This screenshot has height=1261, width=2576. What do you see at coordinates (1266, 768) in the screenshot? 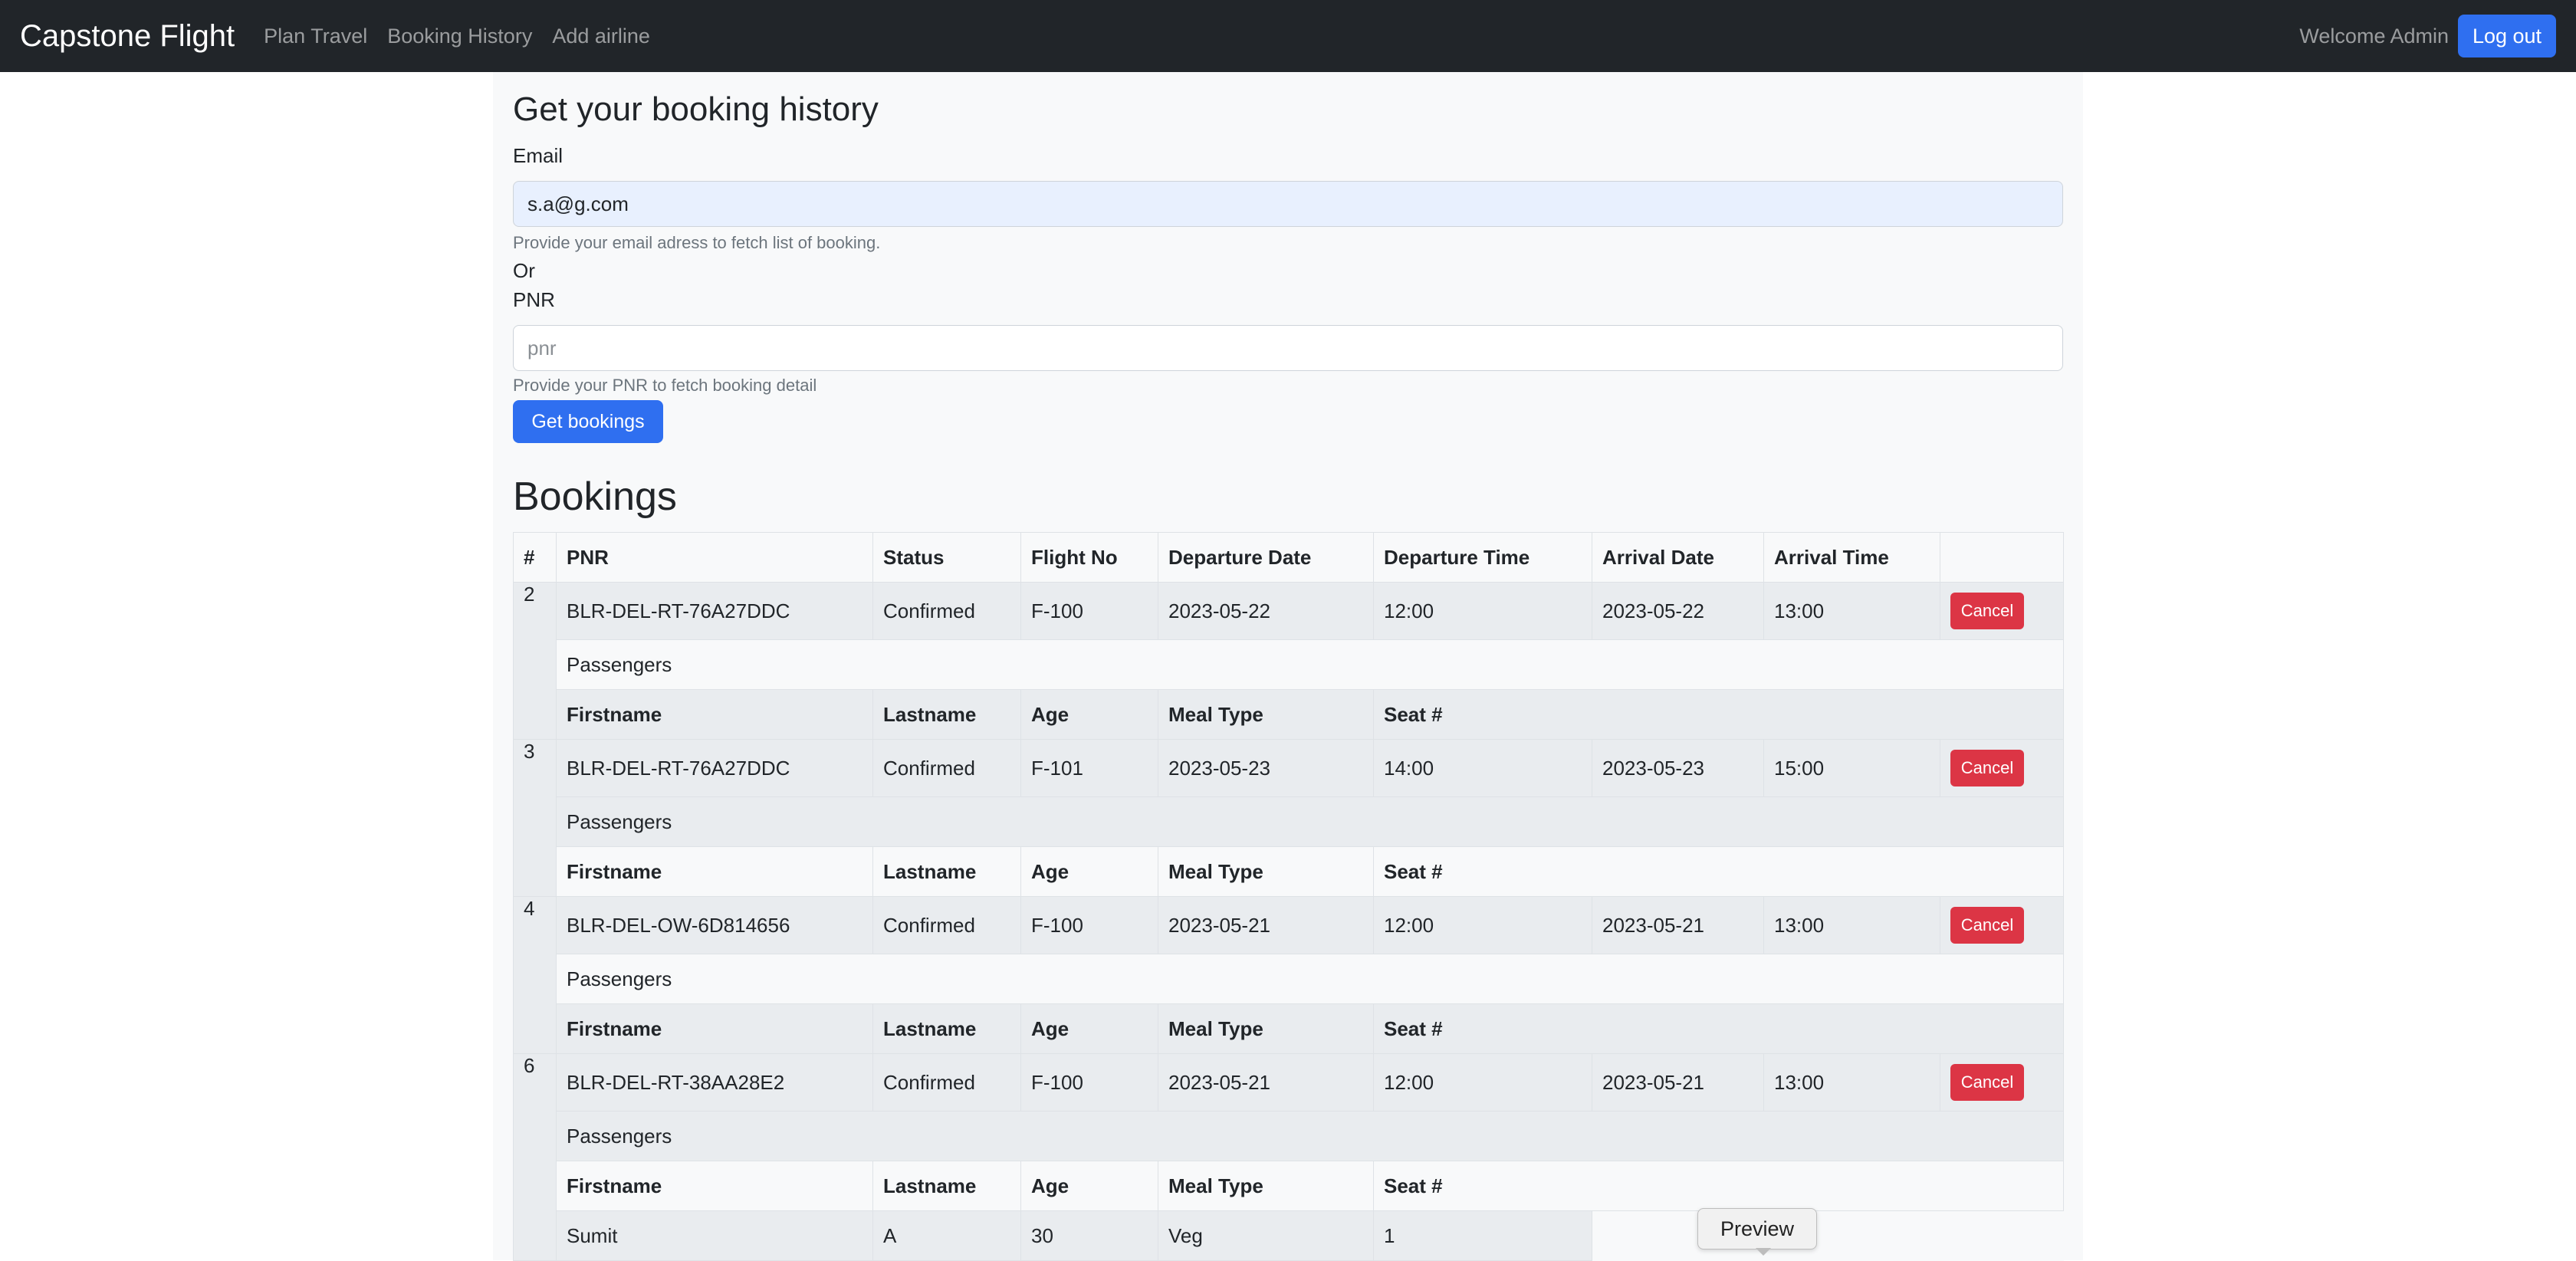
I see `departure-date-cell: 2023-05-23` at bounding box center [1266, 768].